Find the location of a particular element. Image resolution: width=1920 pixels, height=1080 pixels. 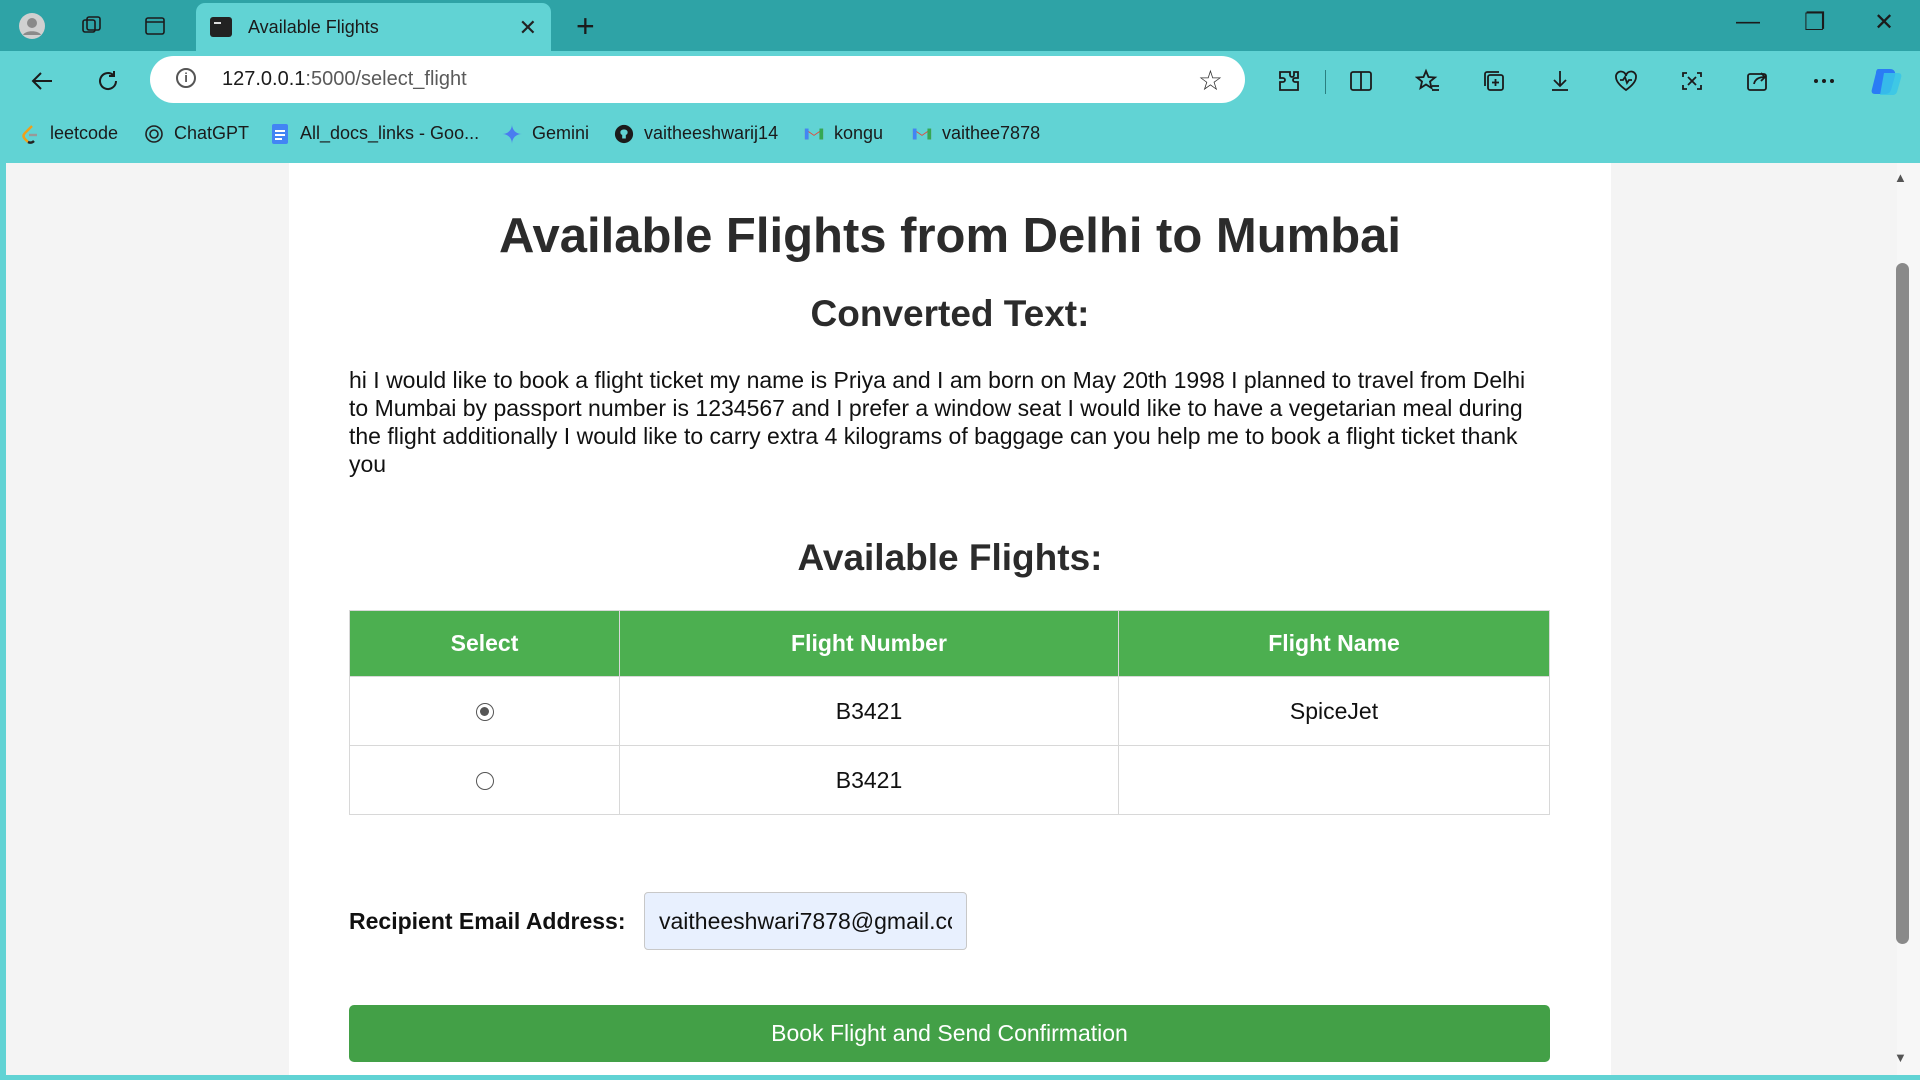

tab-title: Available Flights is located at coordinates (313, 26).